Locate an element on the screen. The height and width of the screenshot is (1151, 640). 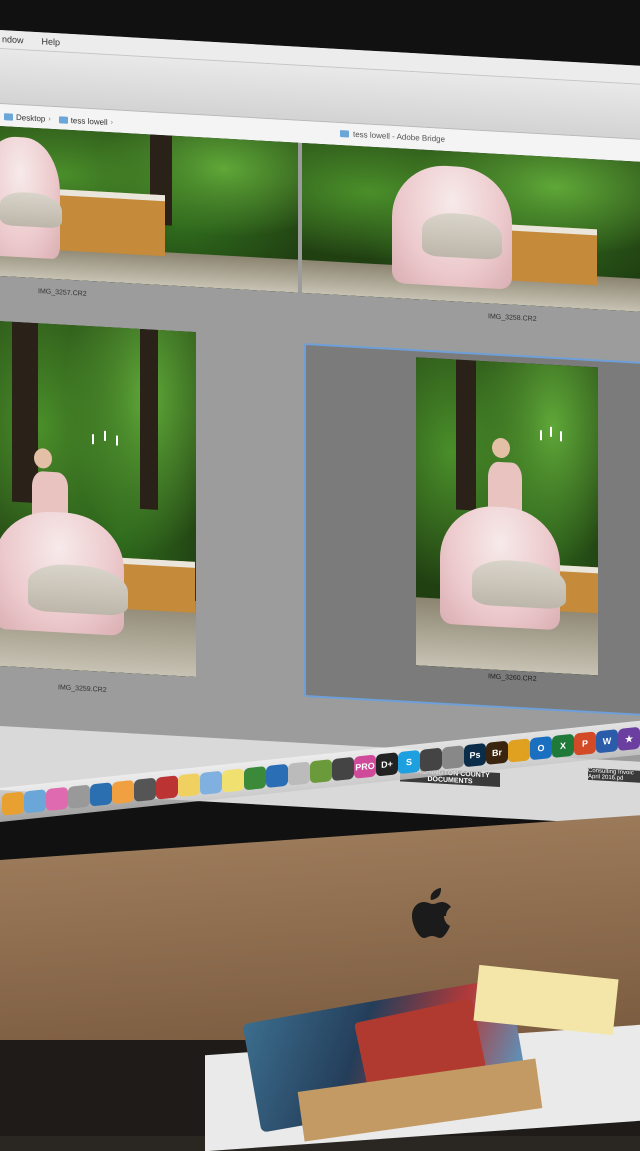
itunes-icon is located at coordinates (57, 799).